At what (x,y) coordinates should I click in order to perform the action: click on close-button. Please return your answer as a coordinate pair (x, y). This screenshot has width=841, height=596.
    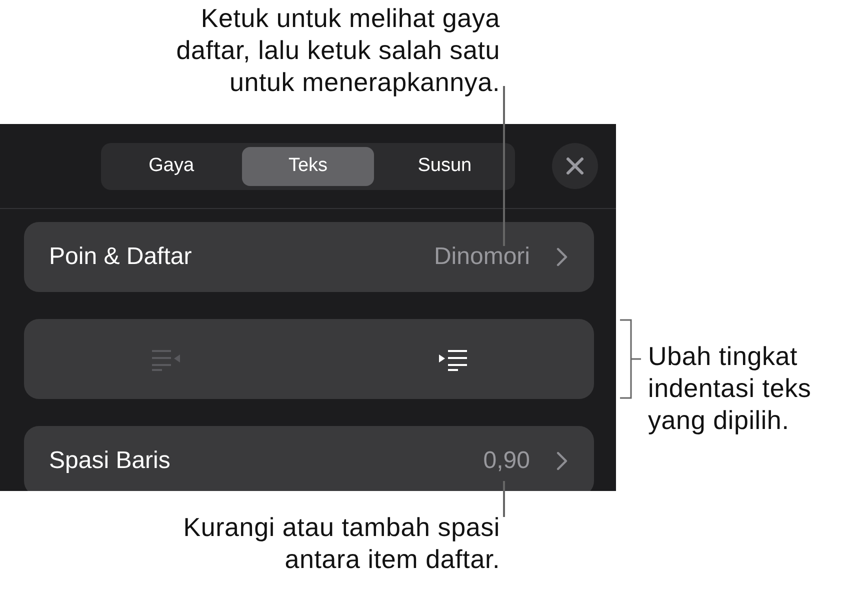
    Looking at the image, I should click on (575, 166).